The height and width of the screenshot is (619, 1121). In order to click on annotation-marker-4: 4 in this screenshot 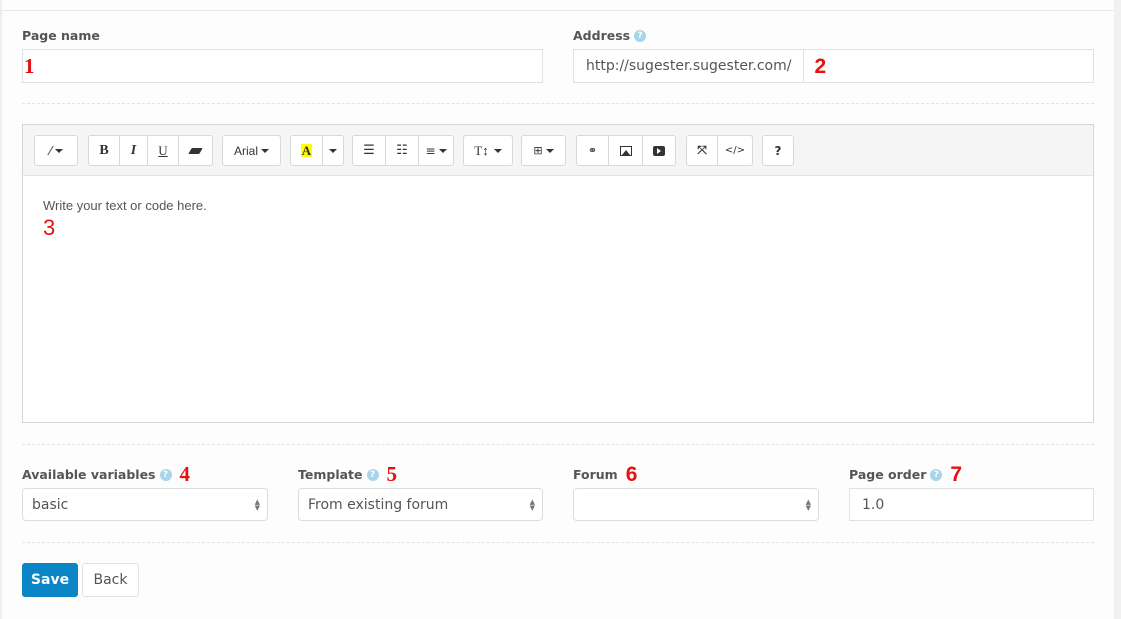, I will do `click(185, 474)`.